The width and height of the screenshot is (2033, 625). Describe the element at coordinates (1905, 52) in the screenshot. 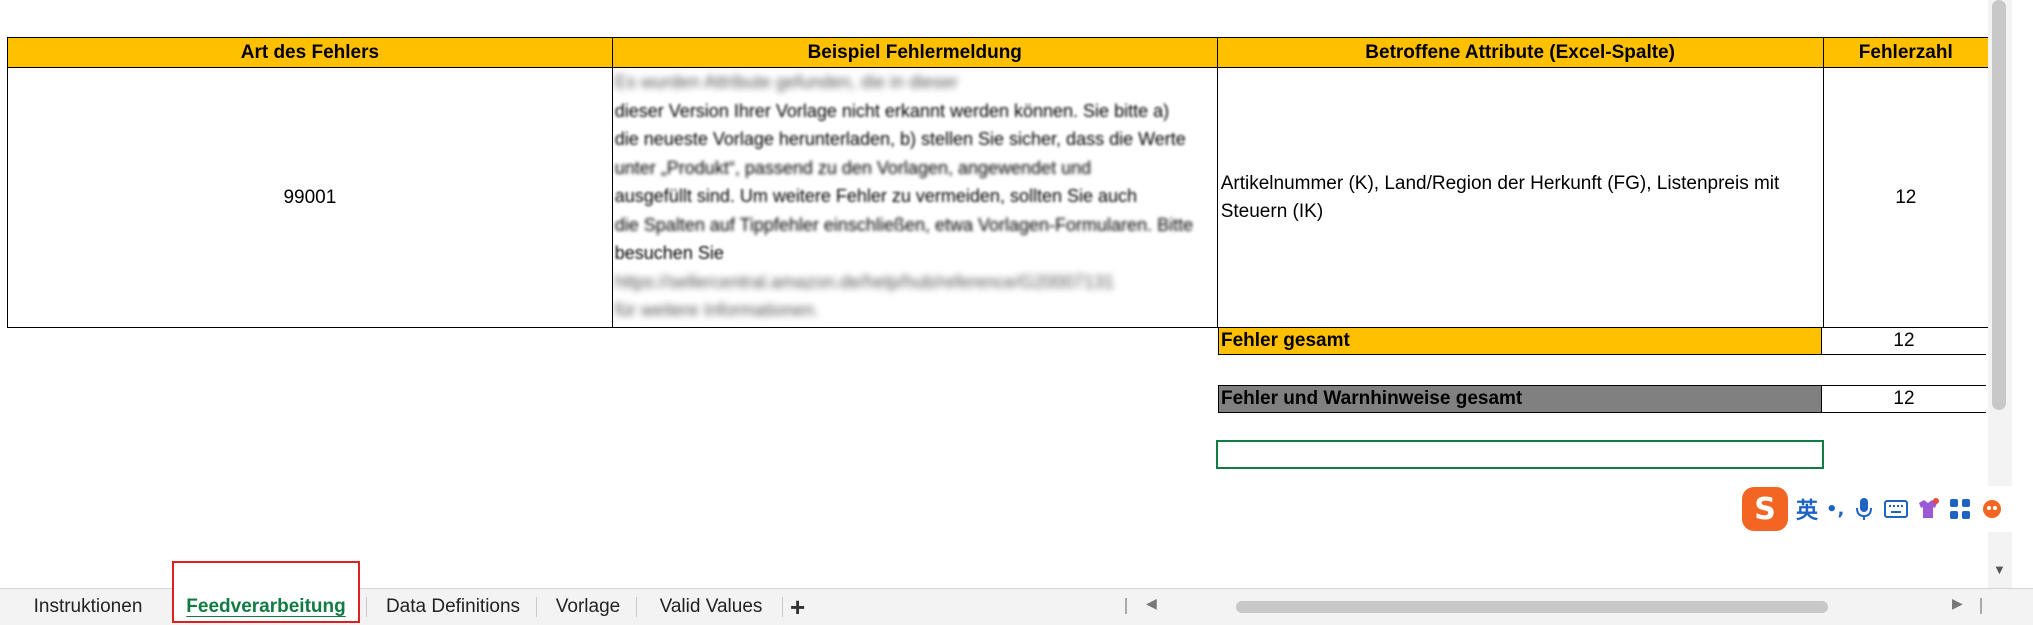

I see `header-count: Fehlerzahl` at that location.